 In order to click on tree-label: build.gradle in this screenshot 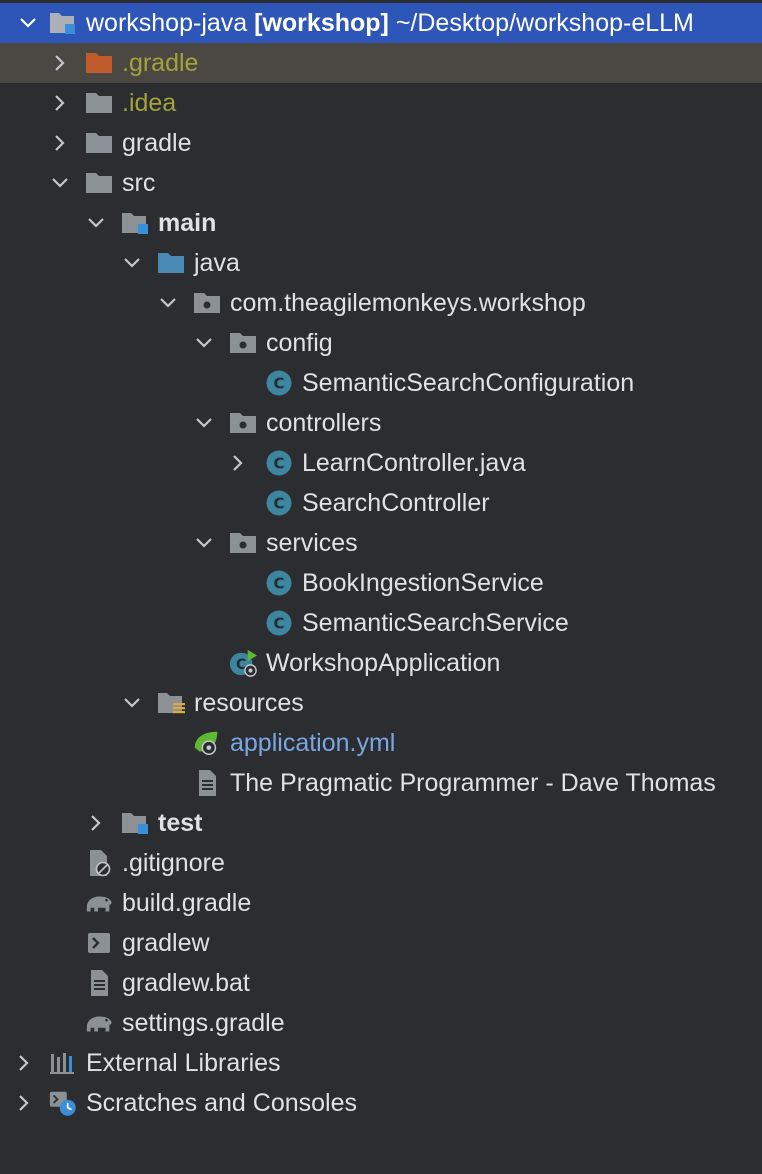, I will do `click(187, 903)`.